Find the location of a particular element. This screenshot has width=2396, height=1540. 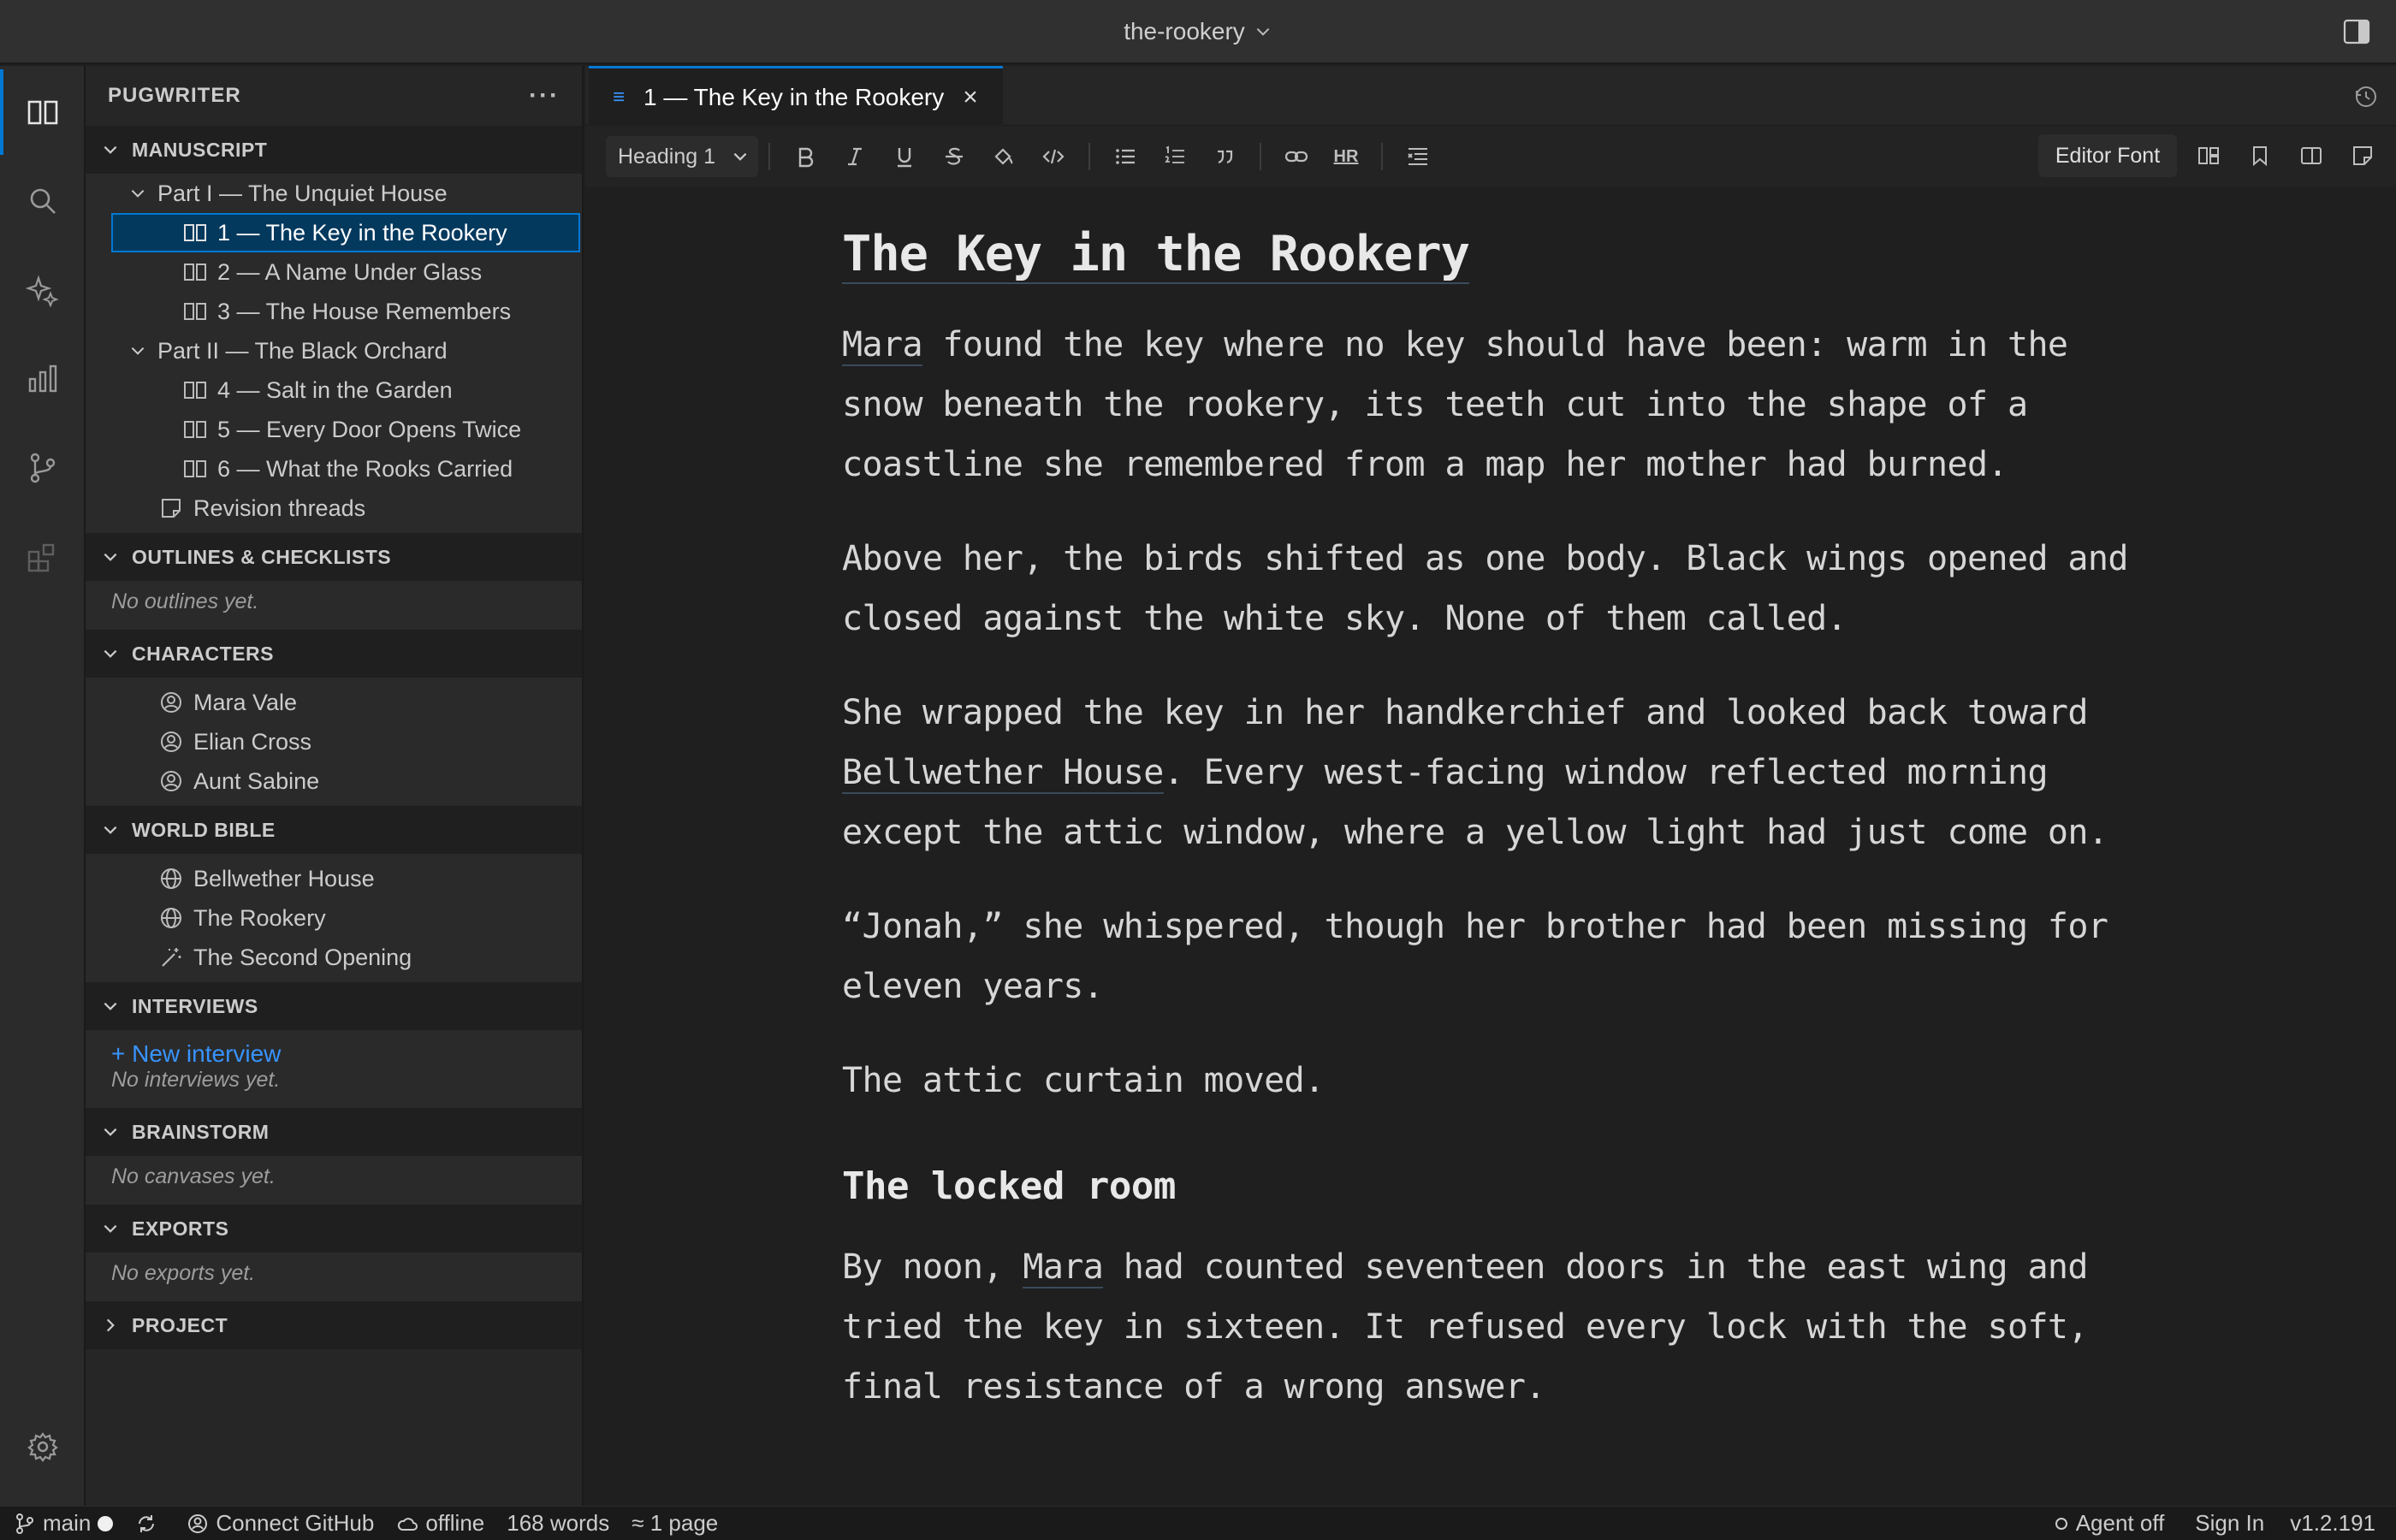

section-exports: EXPORTS is located at coordinates (334, 1229).